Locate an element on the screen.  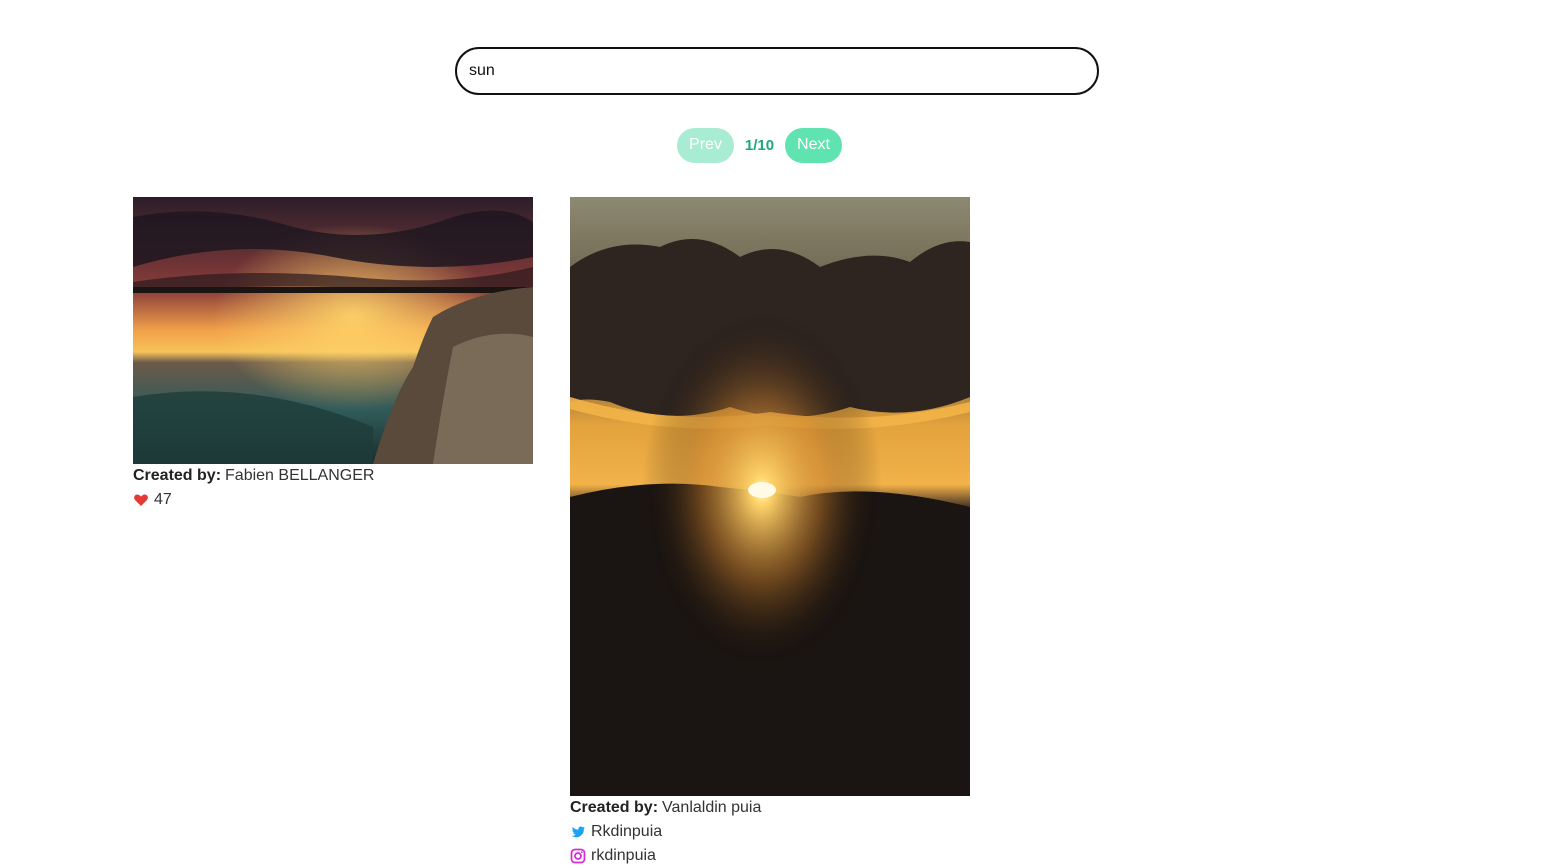
author-name: Fabien BELLANGER is located at coordinates (300, 475).